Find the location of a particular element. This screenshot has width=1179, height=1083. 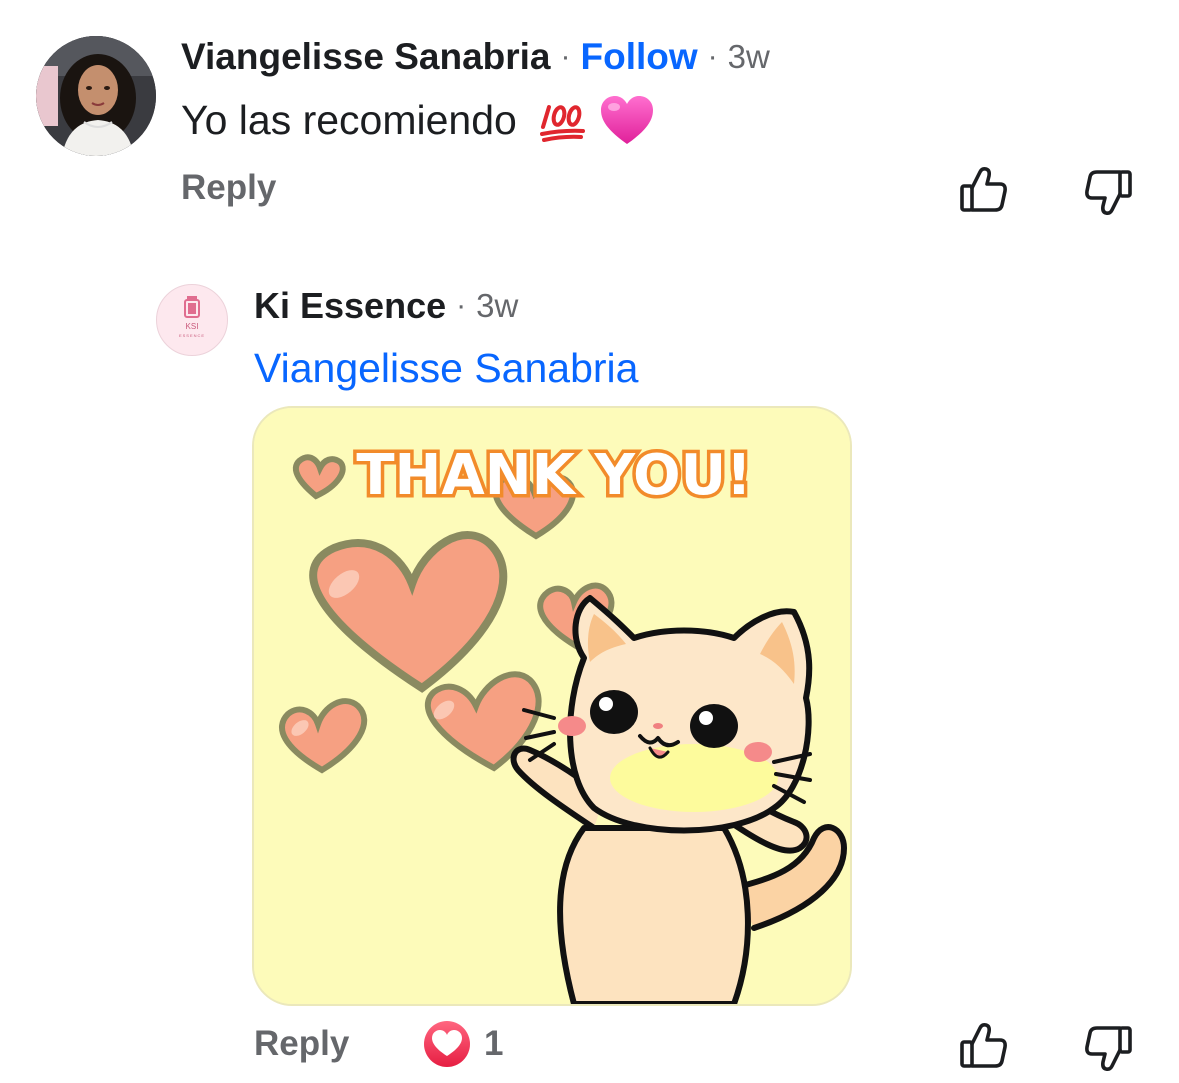

follow-button: Follow is located at coordinates (639, 57).